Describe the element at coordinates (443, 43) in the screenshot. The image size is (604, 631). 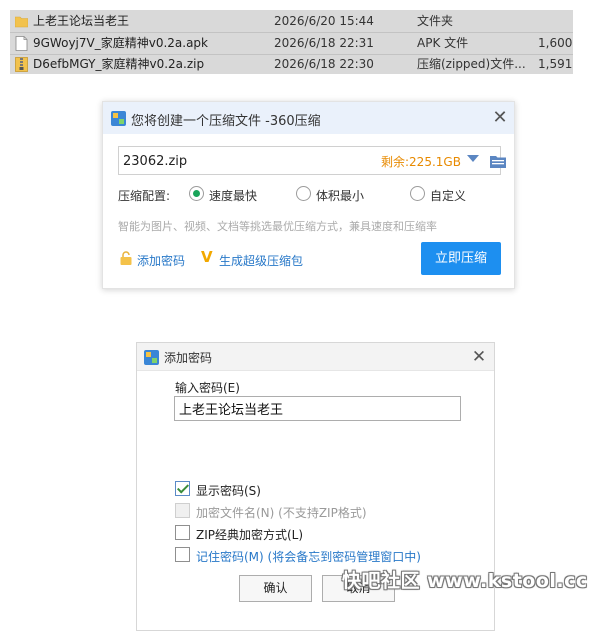
I see `file-type: APK 文件` at that location.